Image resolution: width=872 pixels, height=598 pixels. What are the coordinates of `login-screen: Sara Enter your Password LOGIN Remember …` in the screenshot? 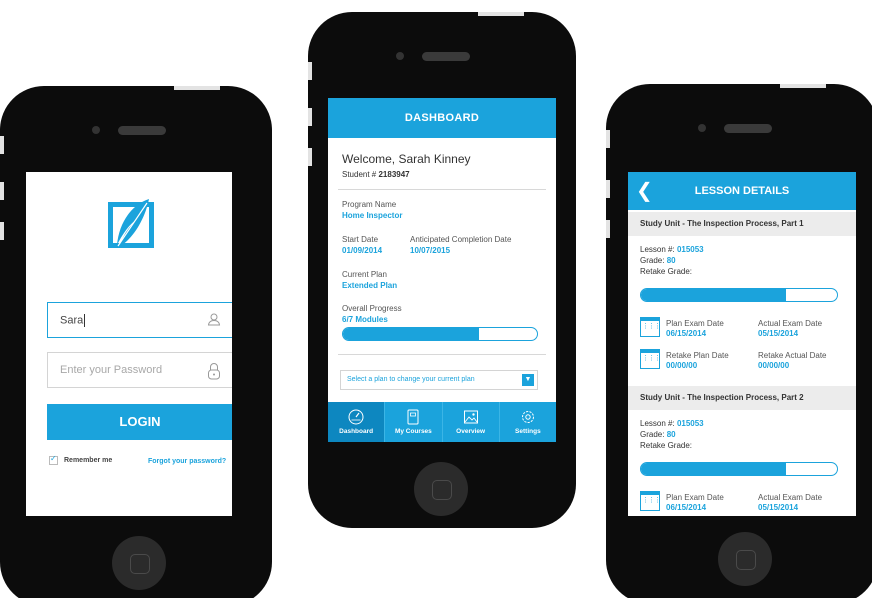 It's located at (129, 344).